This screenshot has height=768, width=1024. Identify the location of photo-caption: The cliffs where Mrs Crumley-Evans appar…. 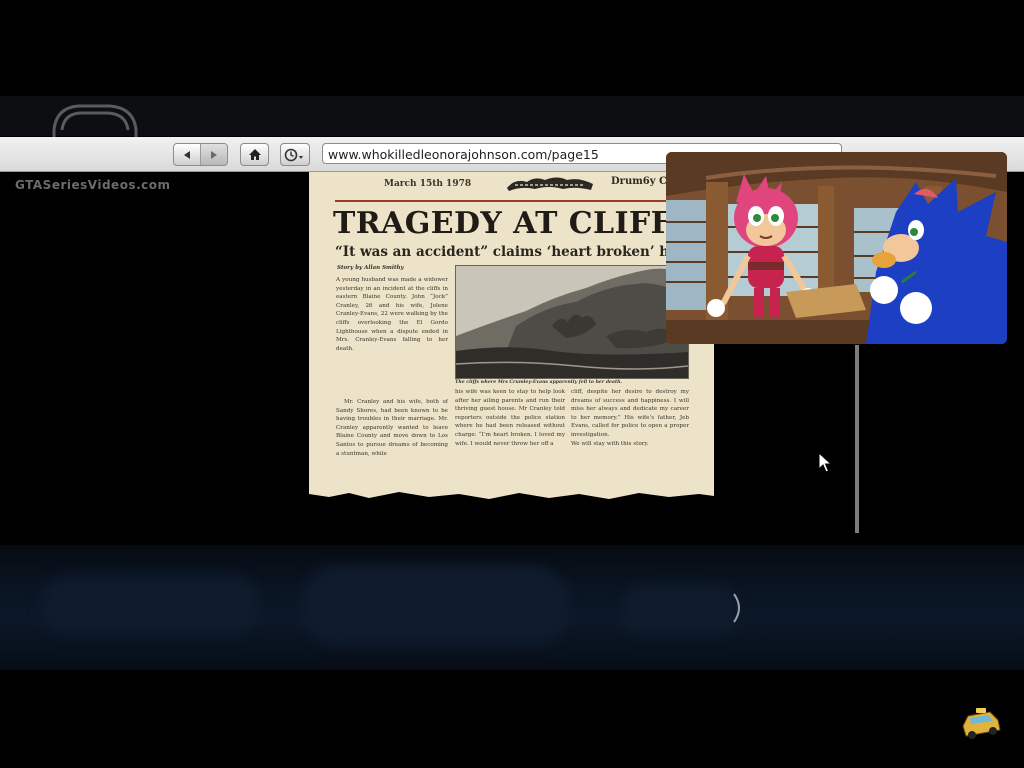
(539, 382).